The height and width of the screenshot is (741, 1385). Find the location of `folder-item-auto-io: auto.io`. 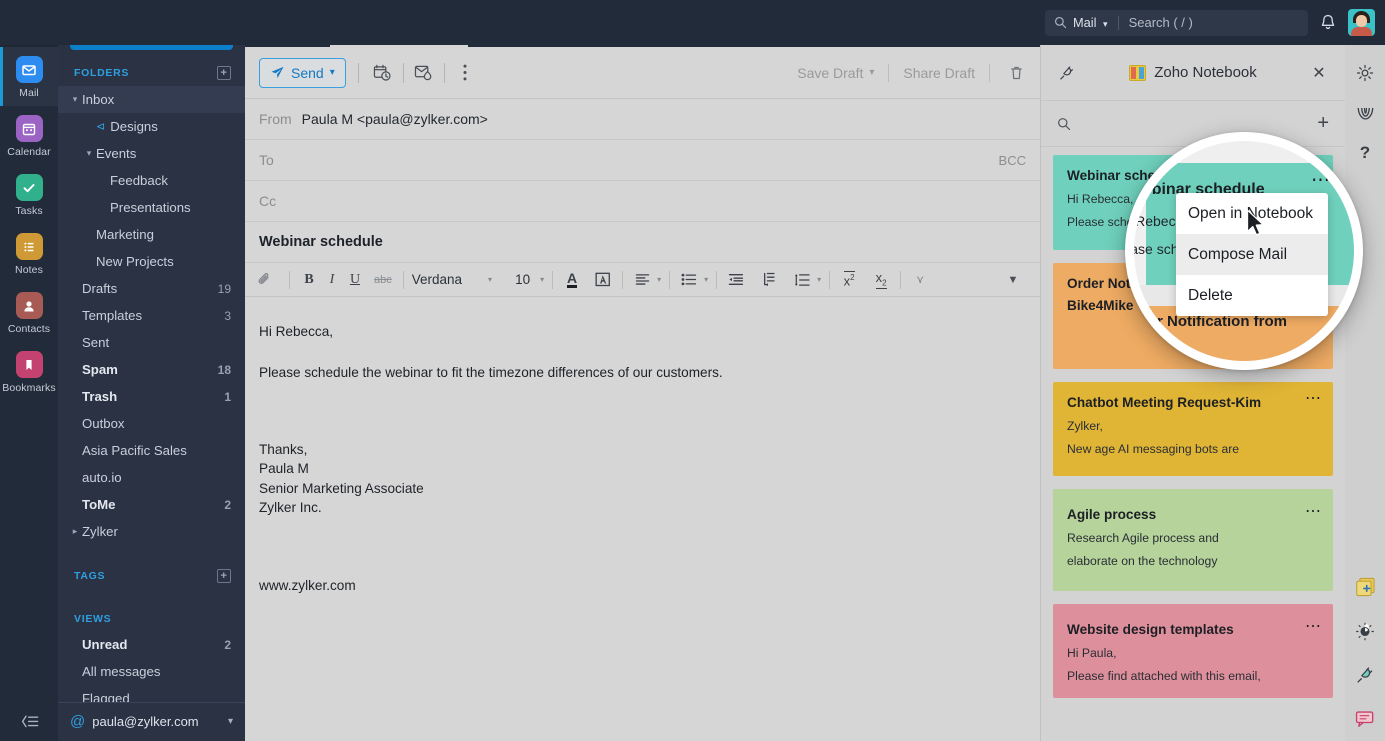

folder-item-auto-io: auto.io is located at coordinates (151, 477).